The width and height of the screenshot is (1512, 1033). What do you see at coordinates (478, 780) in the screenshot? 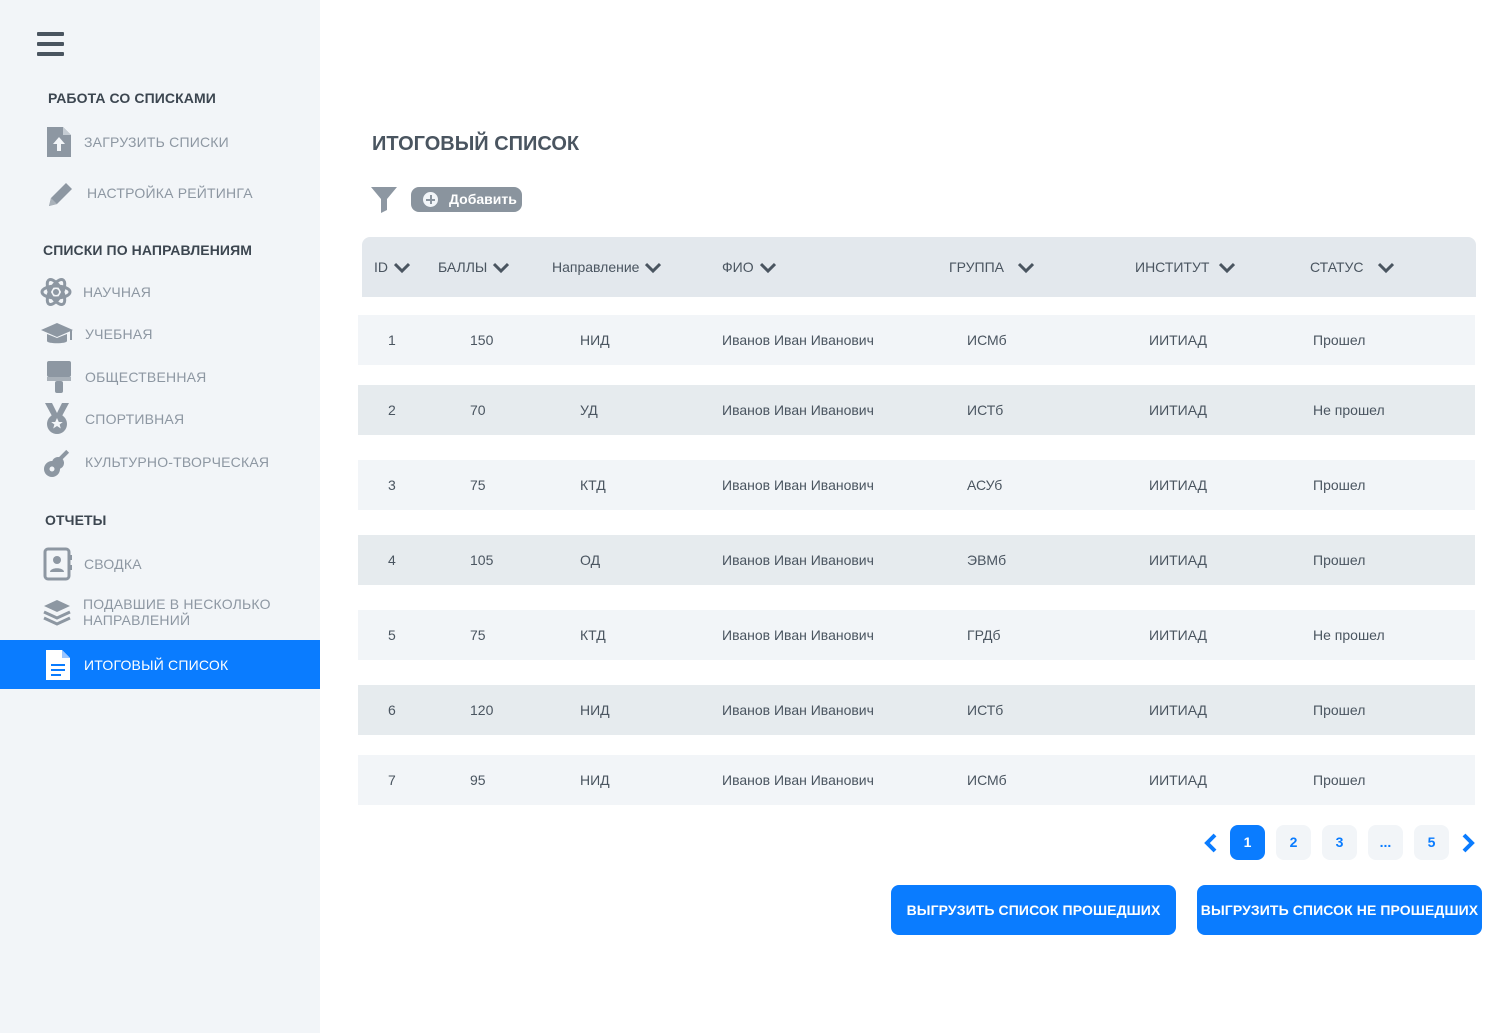
I see `cell-score: 95` at bounding box center [478, 780].